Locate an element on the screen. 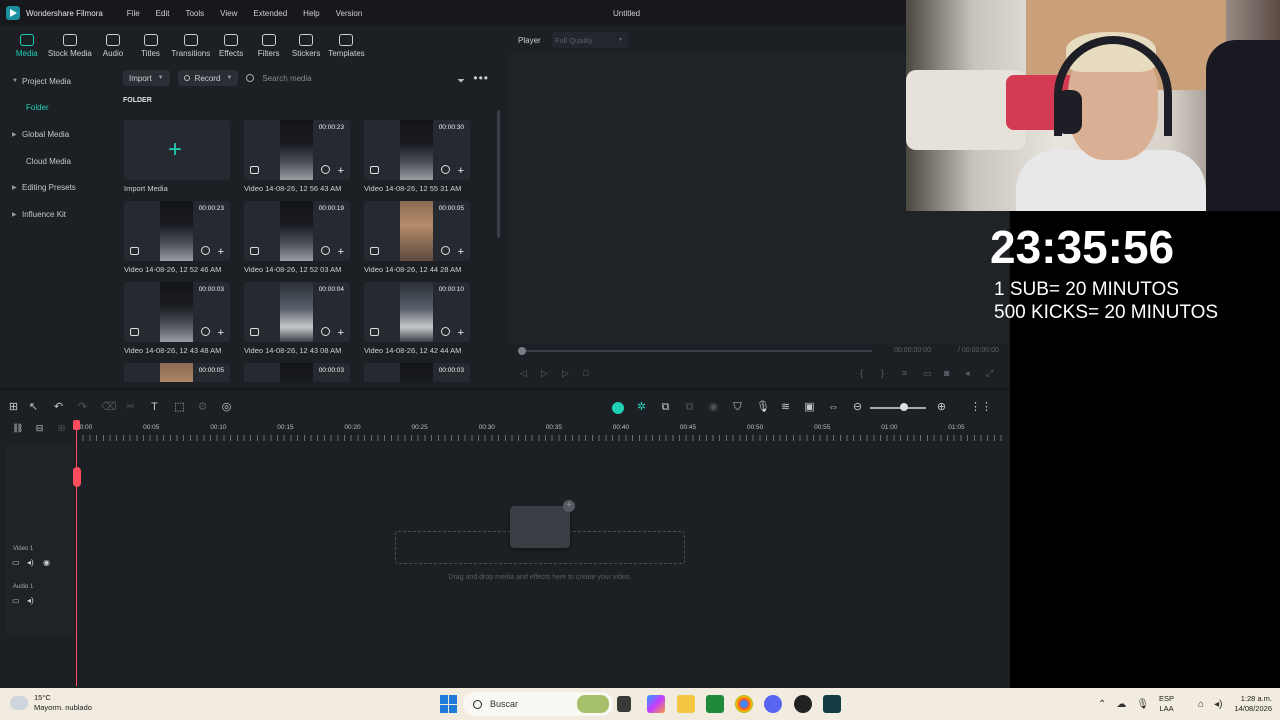 The height and width of the screenshot is (720, 1280). media-item: 00:00:23 + Video 14-08-26, 12 56 43 AM is located at coordinates (297, 159).